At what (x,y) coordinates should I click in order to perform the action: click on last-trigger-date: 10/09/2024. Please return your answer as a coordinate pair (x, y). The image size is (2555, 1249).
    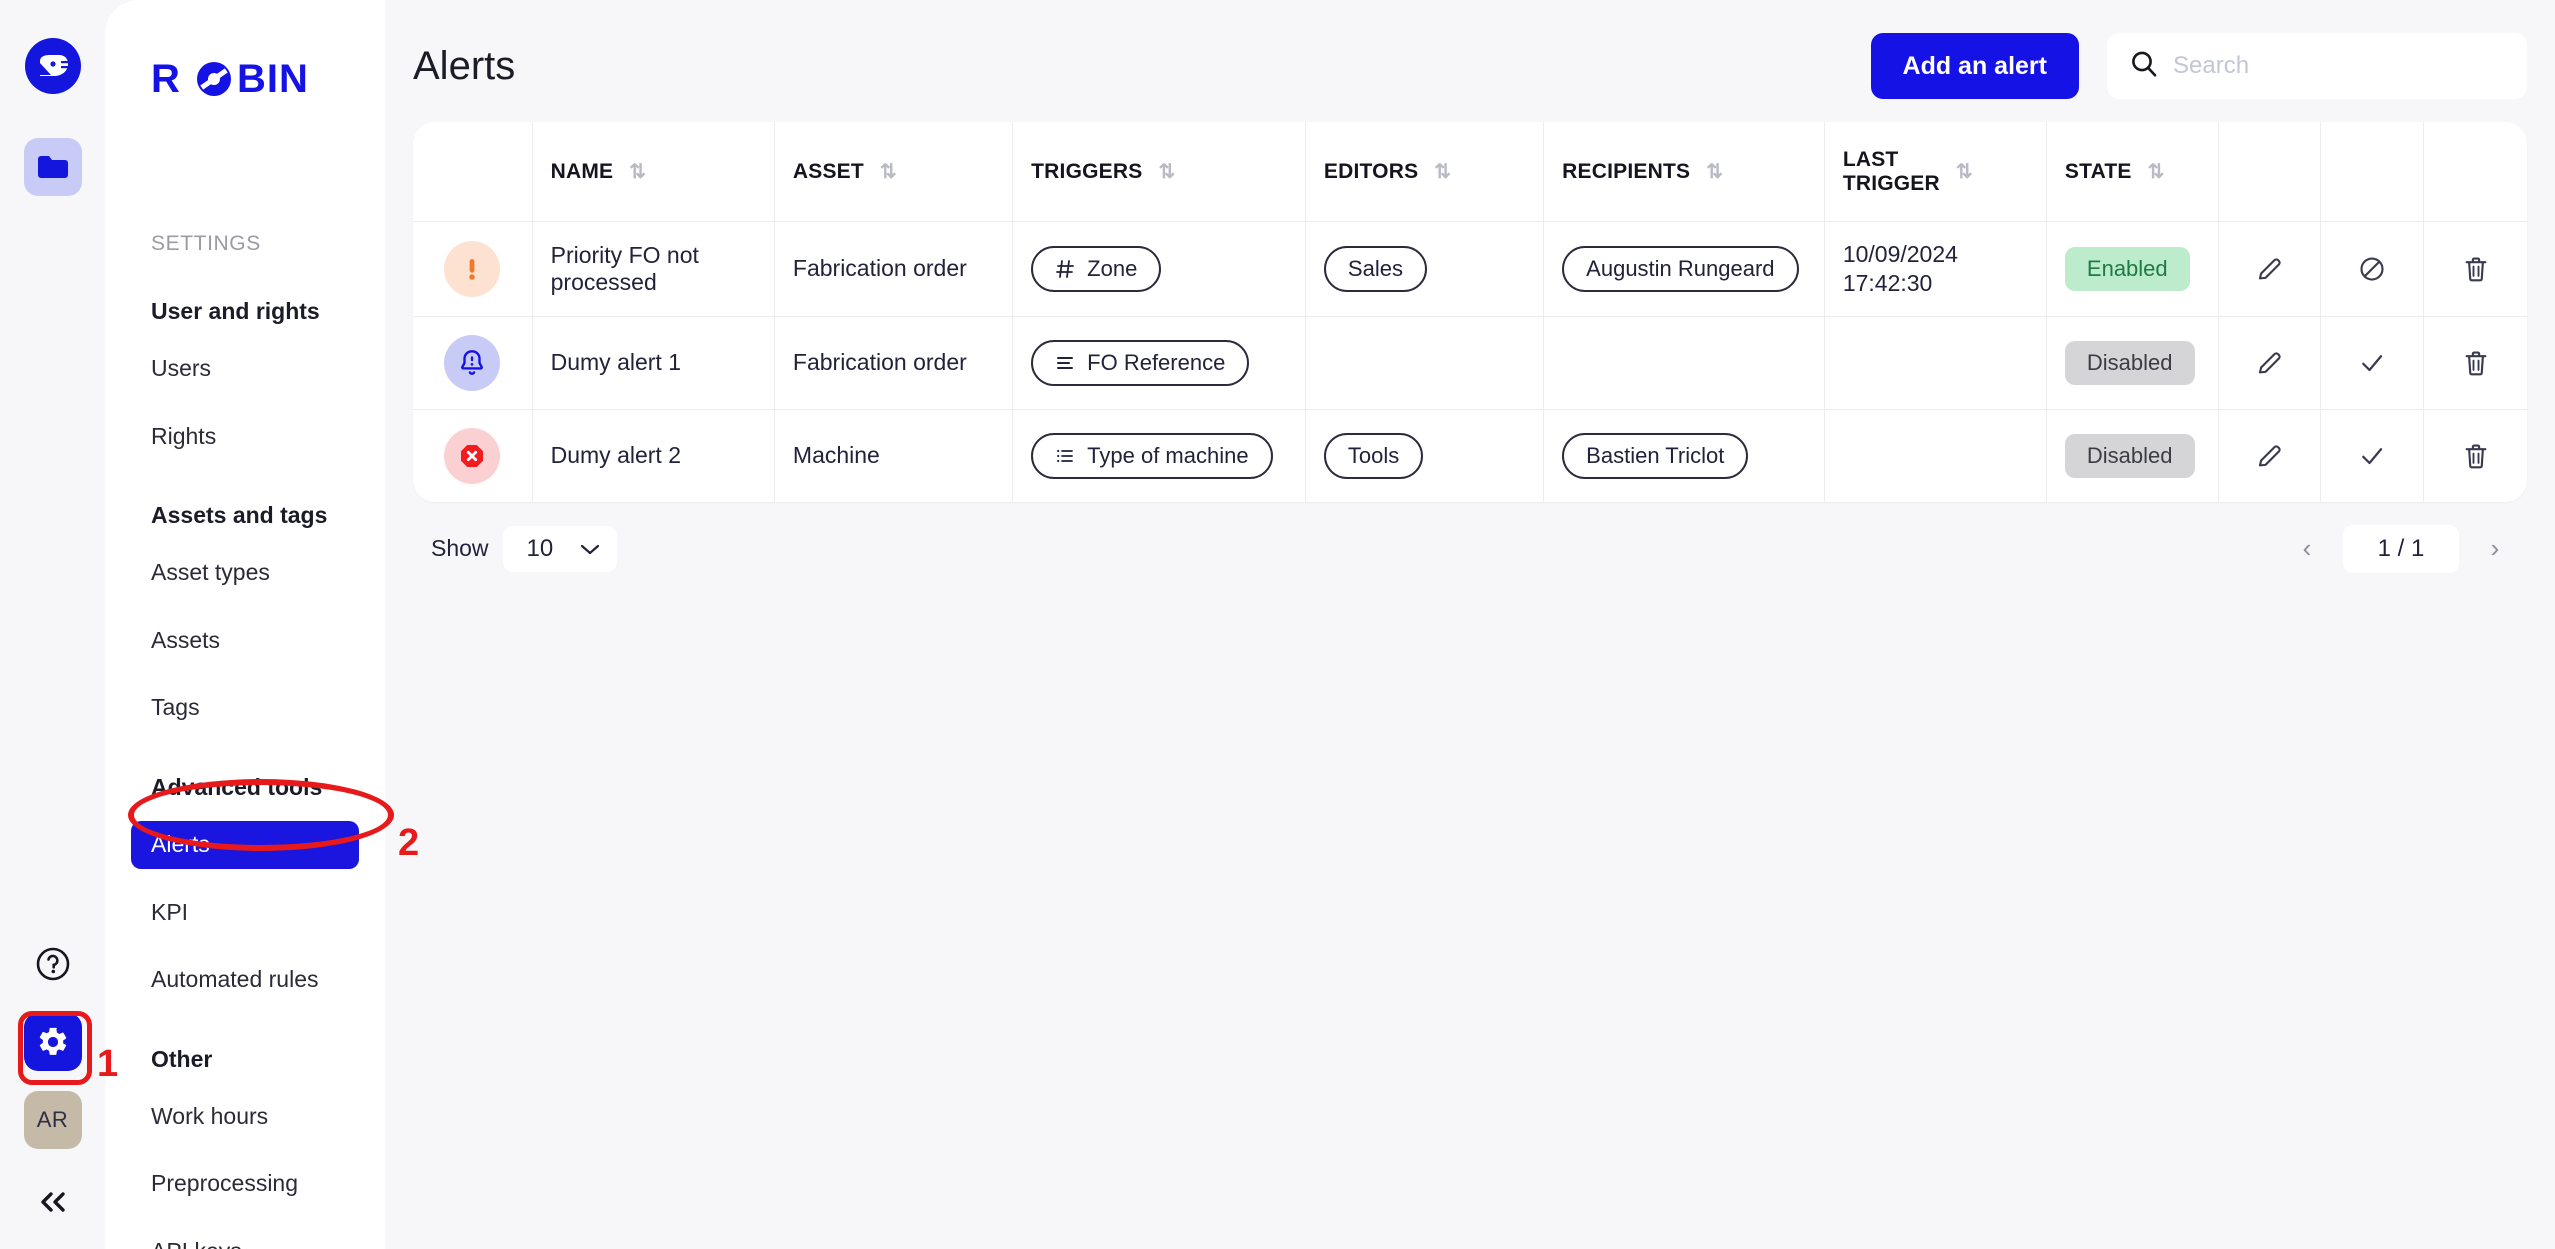
    Looking at the image, I should click on (1900, 254).